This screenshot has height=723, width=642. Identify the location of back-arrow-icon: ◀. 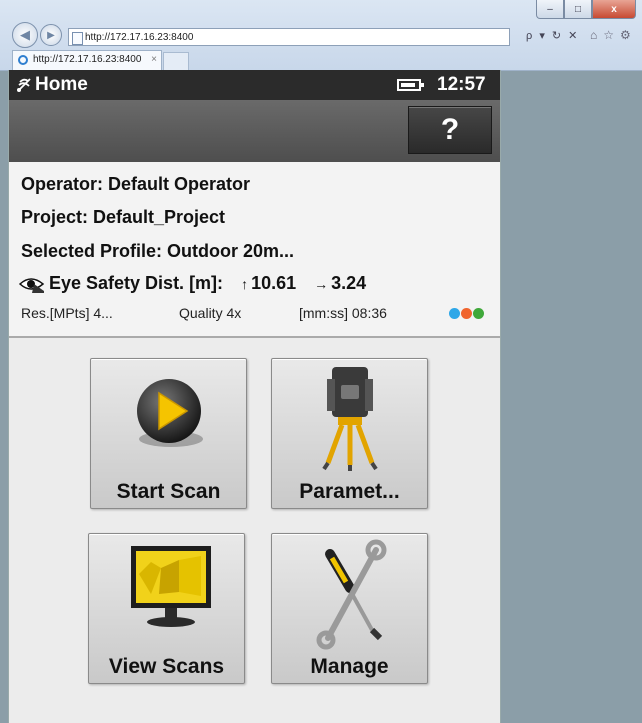
(25, 34).